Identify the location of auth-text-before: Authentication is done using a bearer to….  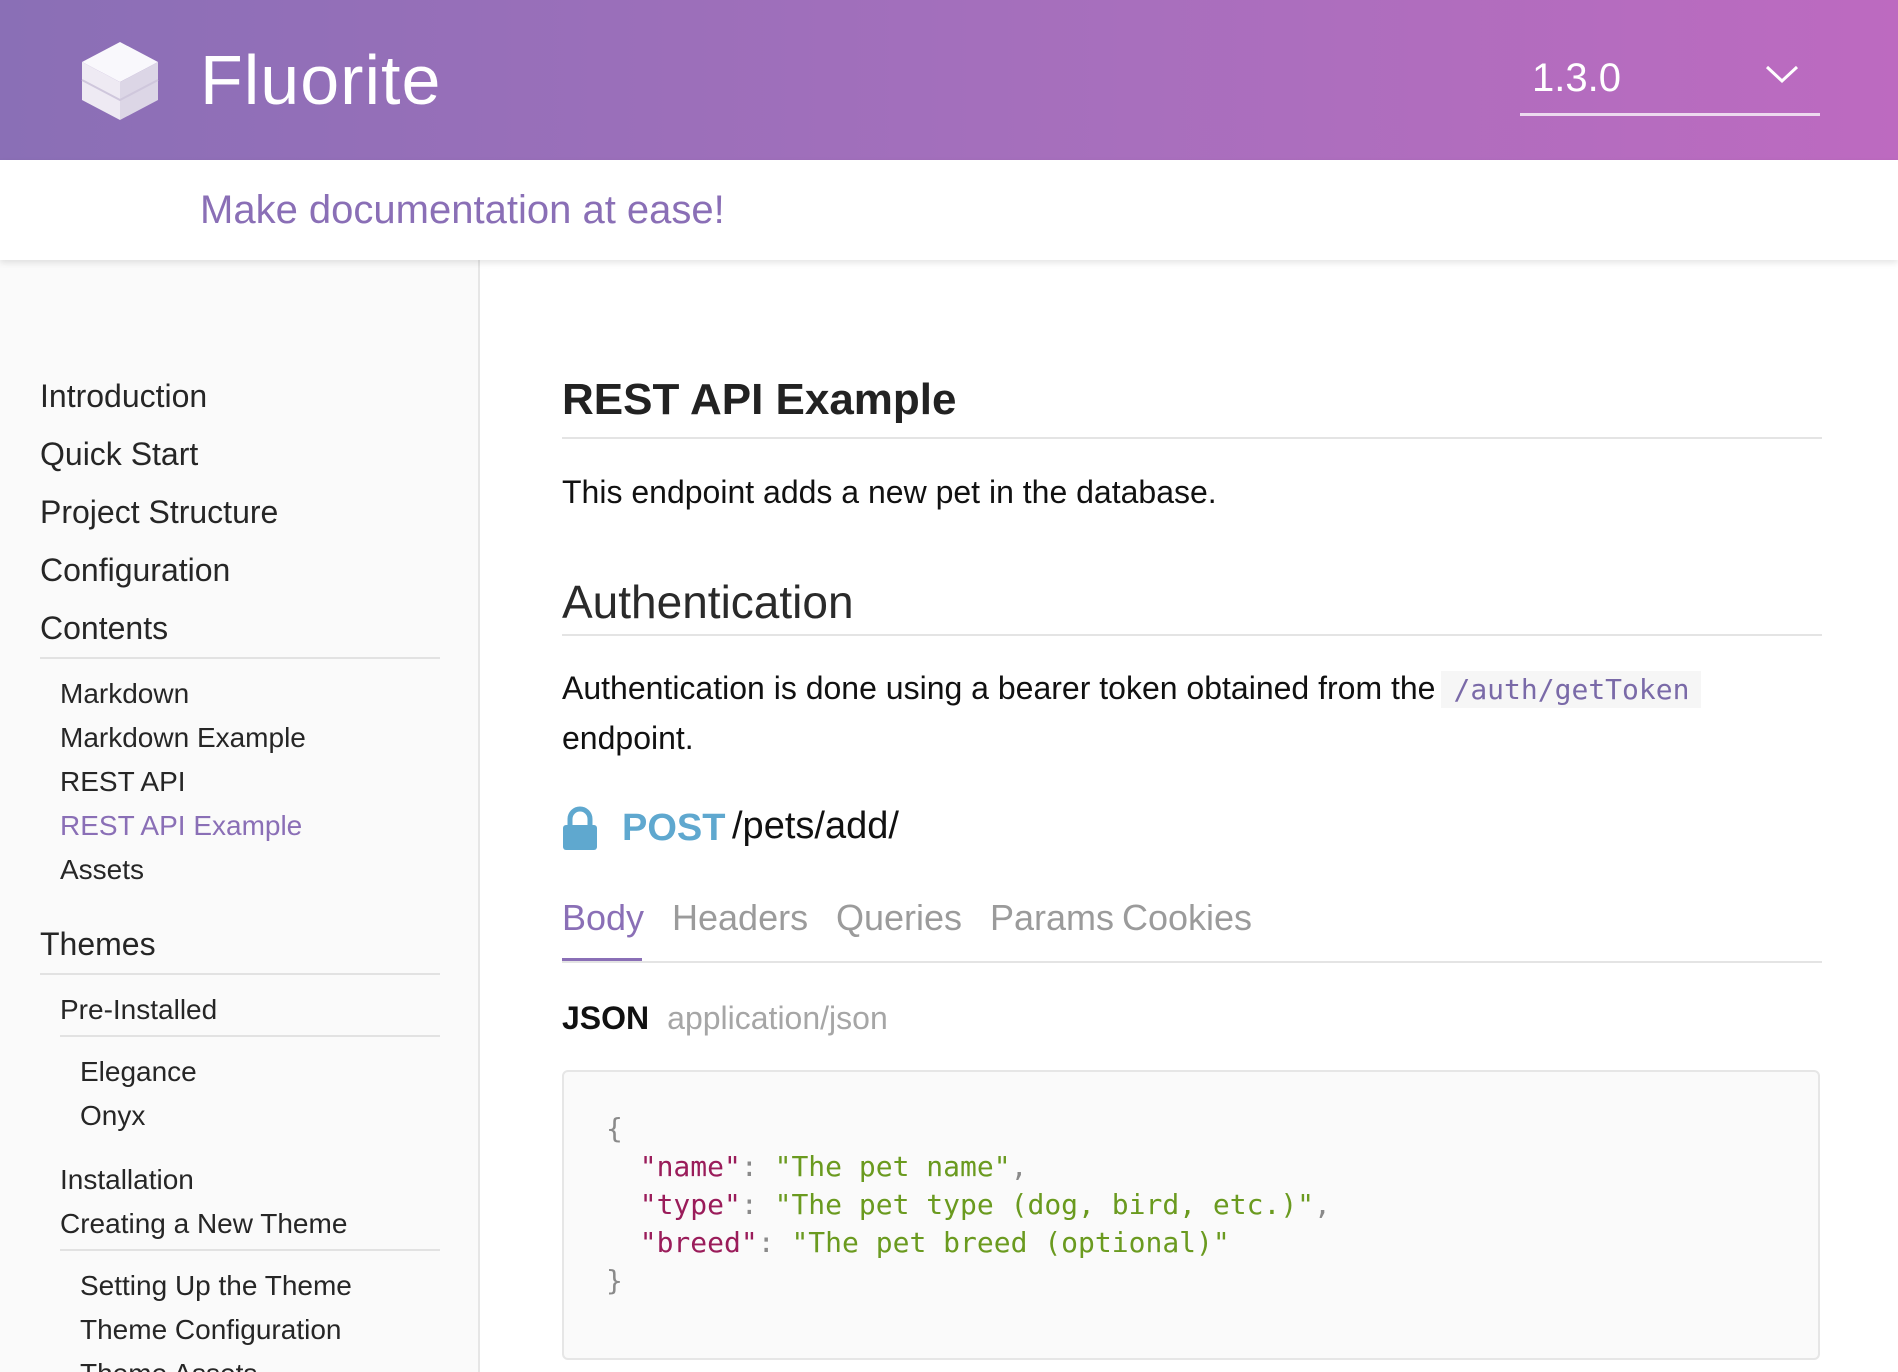
(999, 688).